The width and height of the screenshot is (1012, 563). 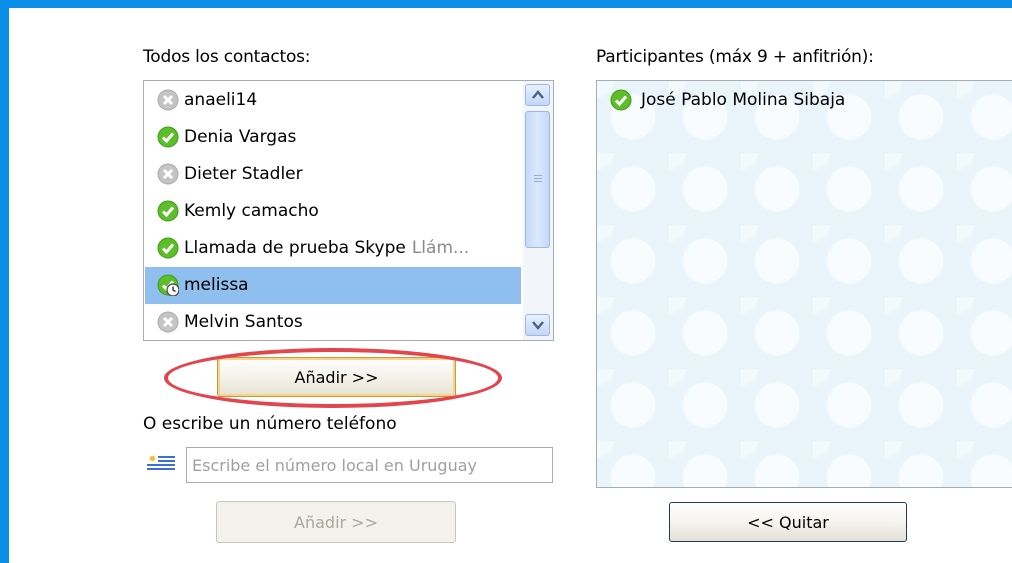 I want to click on chevron-up-icon, so click(x=538, y=94).